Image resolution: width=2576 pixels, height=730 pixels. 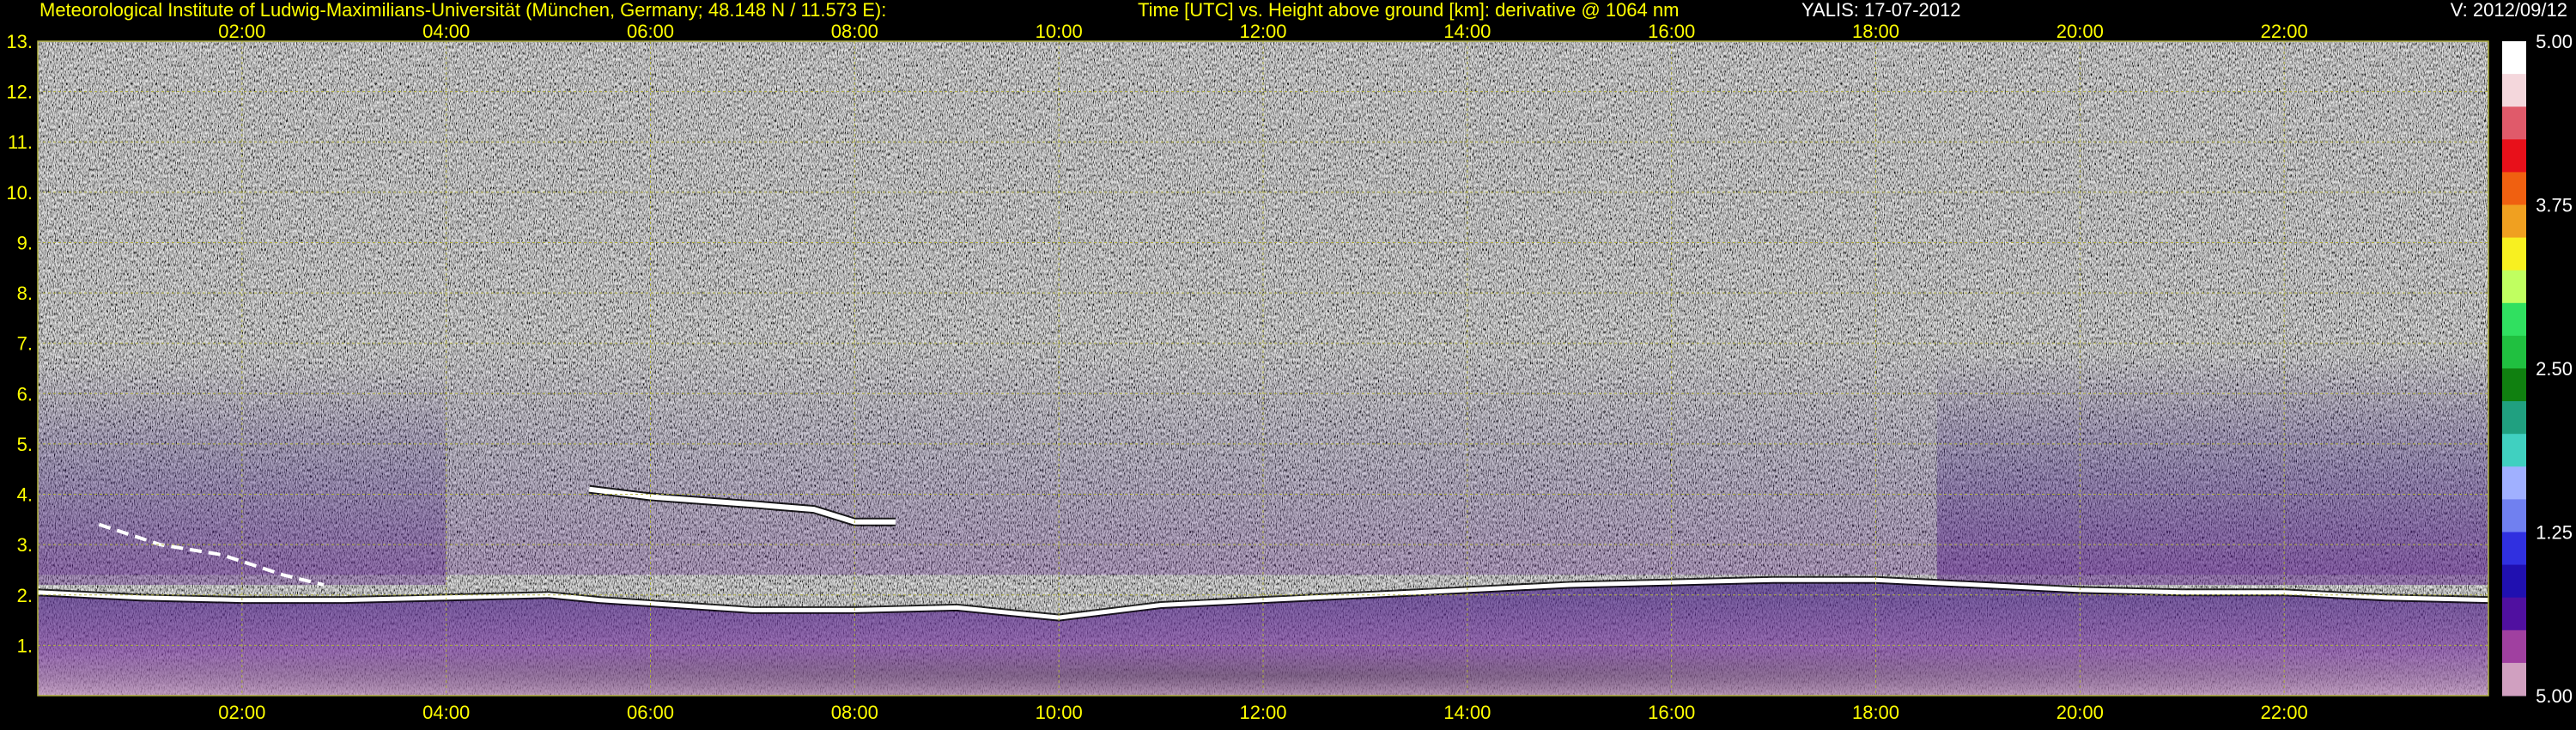 I want to click on y-tick-6: 6., so click(x=25, y=394).